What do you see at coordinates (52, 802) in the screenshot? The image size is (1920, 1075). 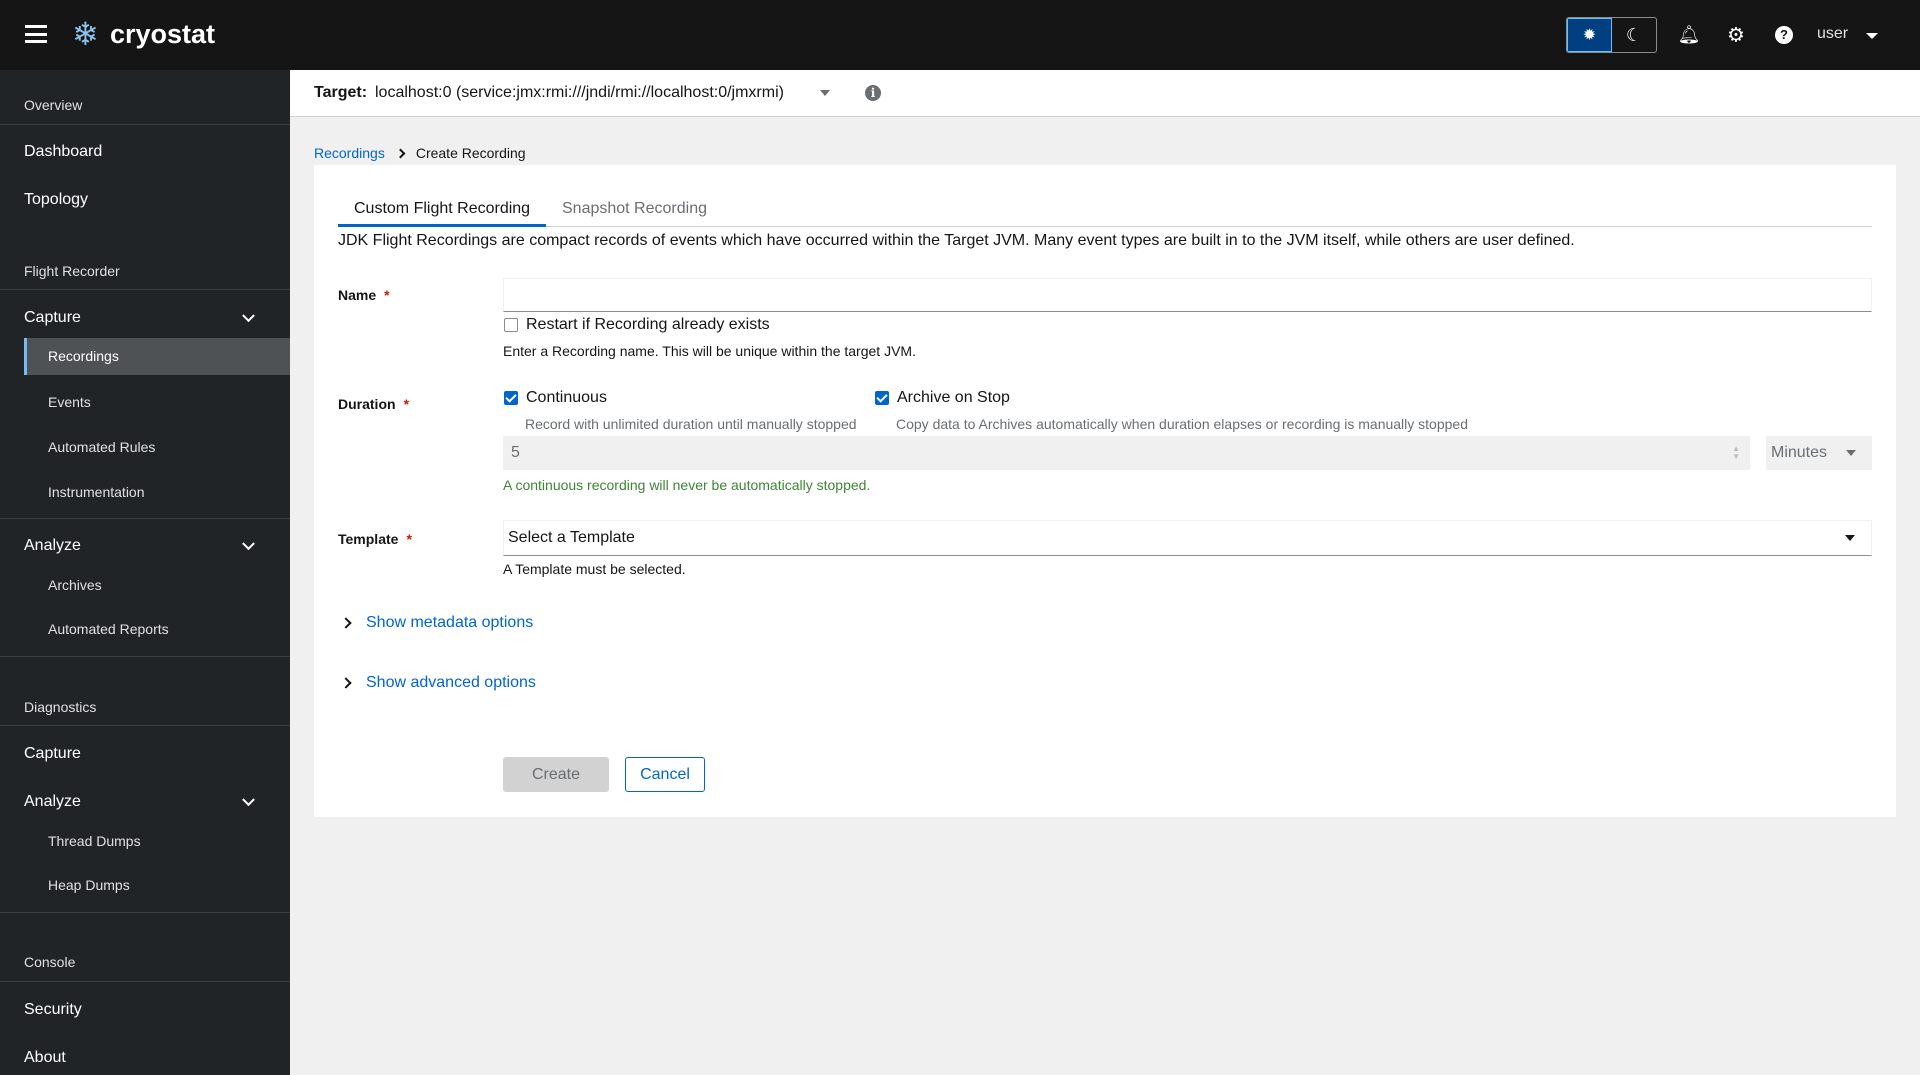 I see `sidebar-group-diagnostics-analyze: Analyze` at bounding box center [52, 802].